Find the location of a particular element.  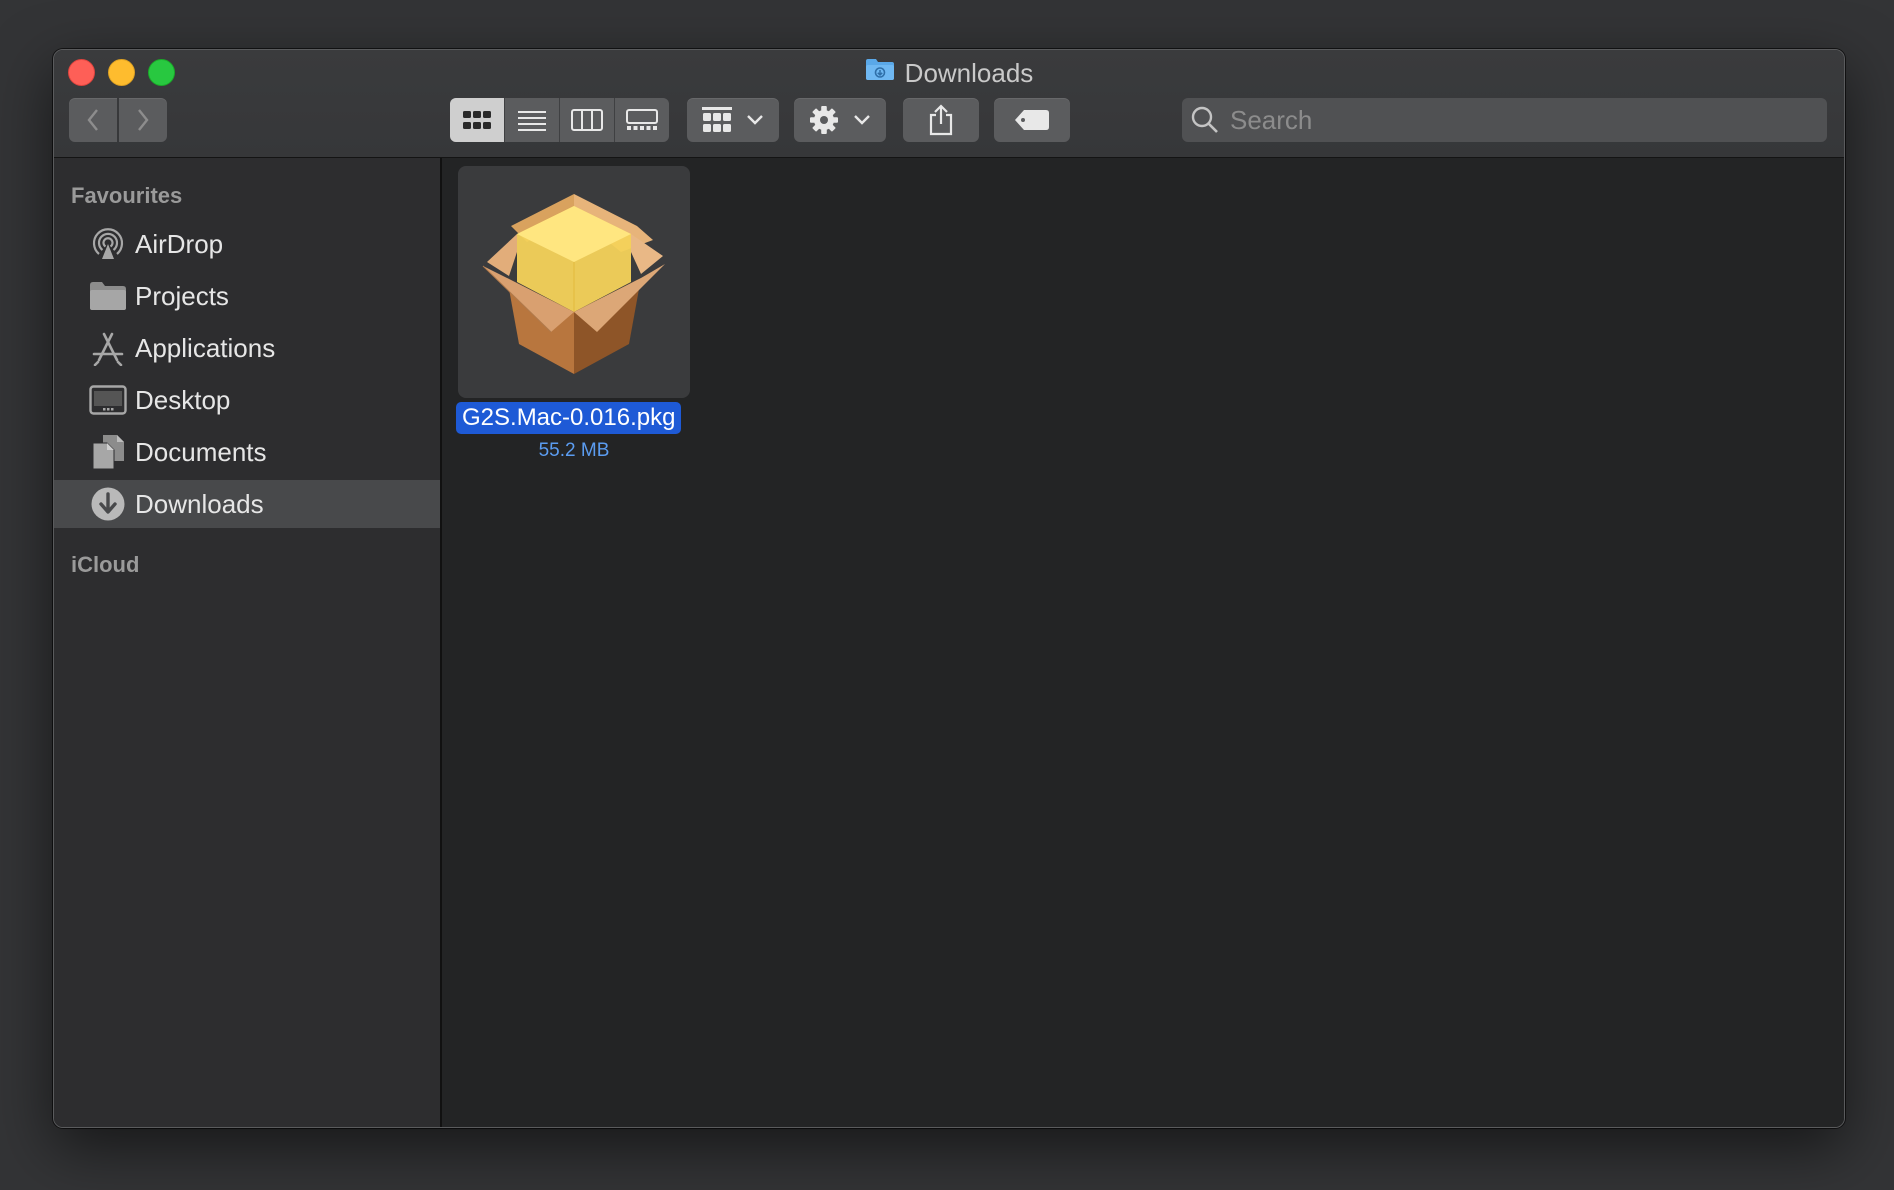

gallery-view-icon is located at coordinates (642, 119).